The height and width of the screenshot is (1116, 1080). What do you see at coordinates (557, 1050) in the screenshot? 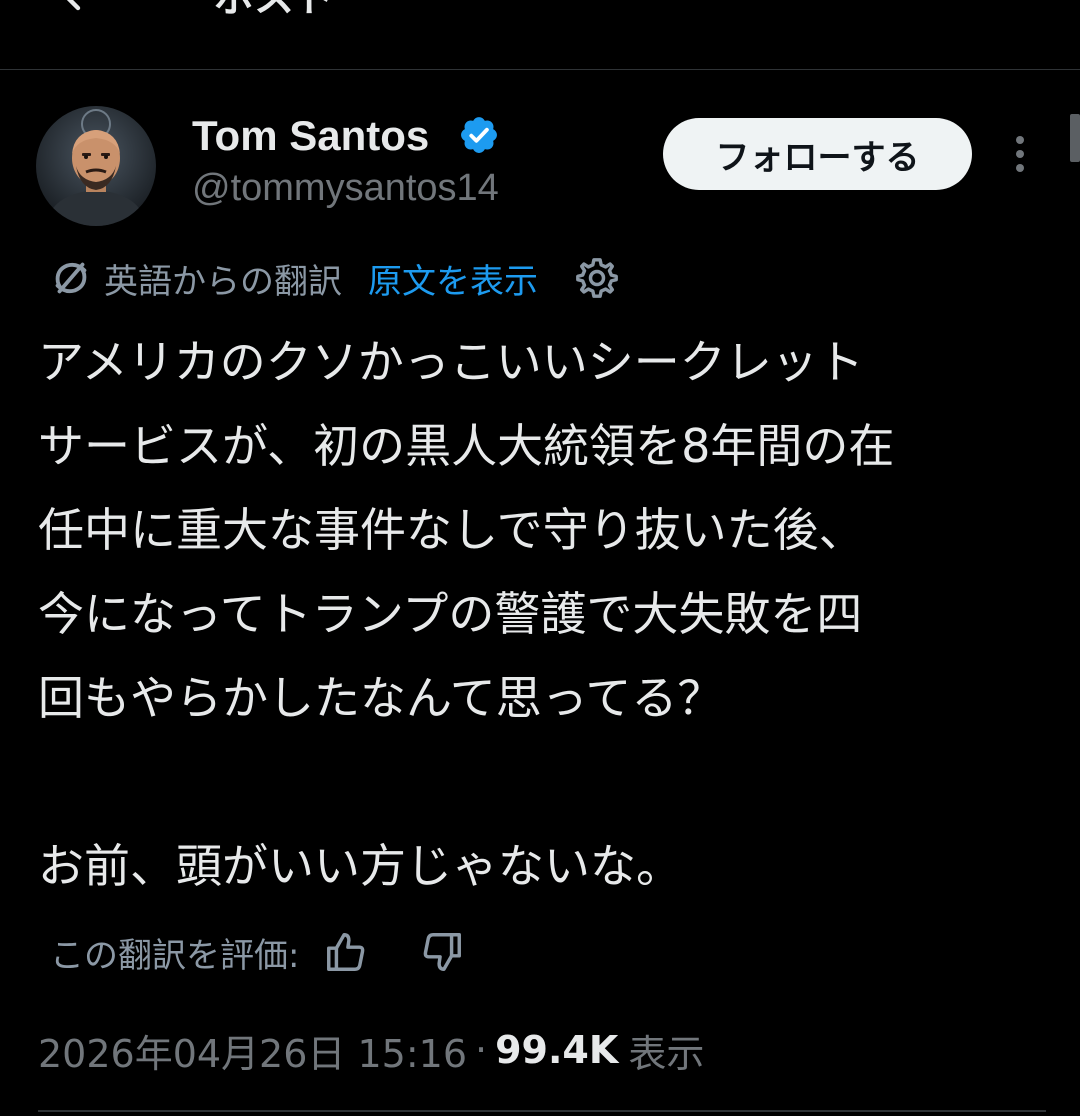
I see `view-count: 99.4K` at bounding box center [557, 1050].